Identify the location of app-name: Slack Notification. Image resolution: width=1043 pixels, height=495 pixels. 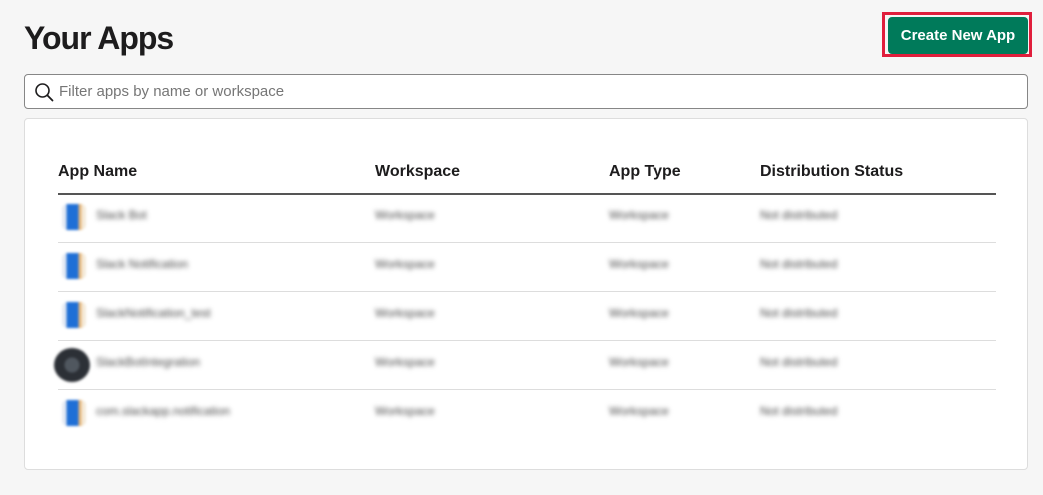
(142, 264).